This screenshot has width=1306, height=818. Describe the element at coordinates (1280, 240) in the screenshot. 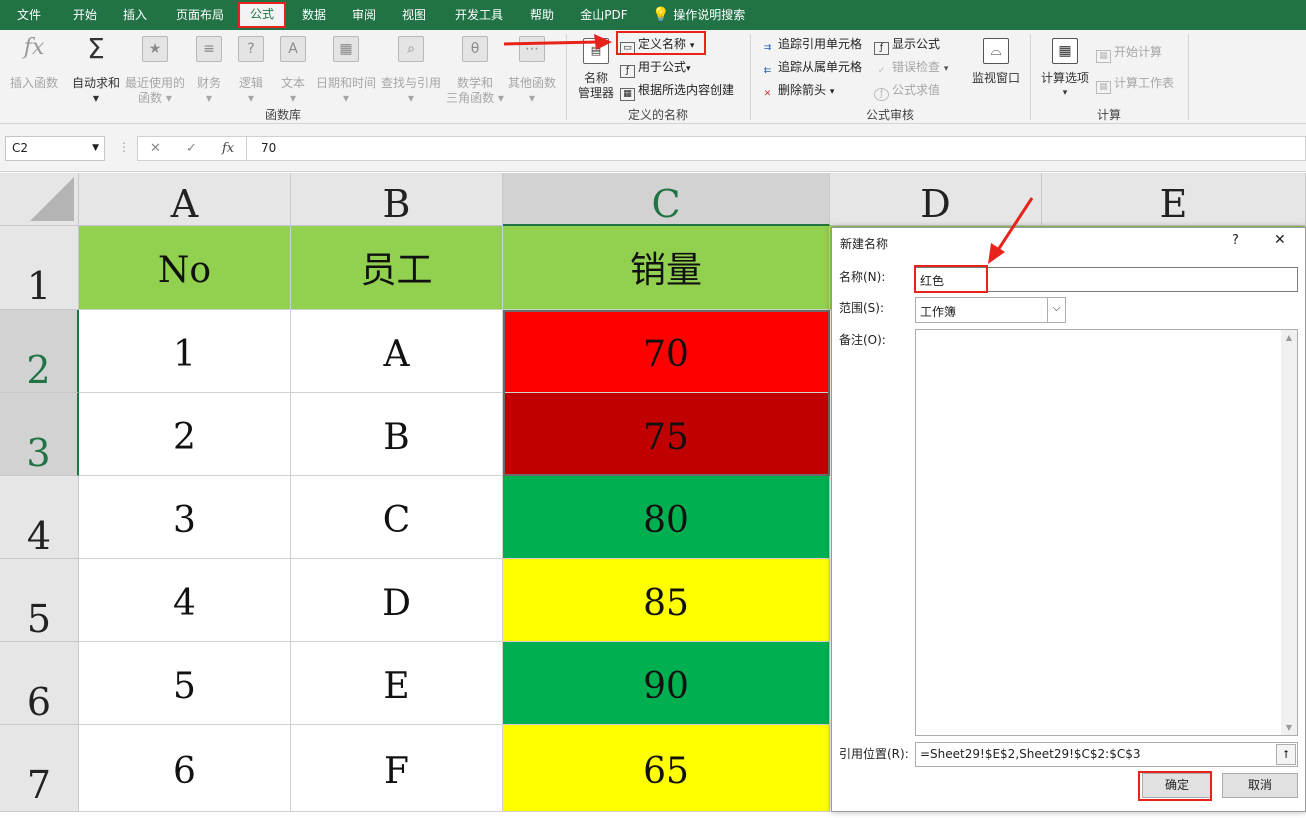

I see `close-button: ✕` at that location.